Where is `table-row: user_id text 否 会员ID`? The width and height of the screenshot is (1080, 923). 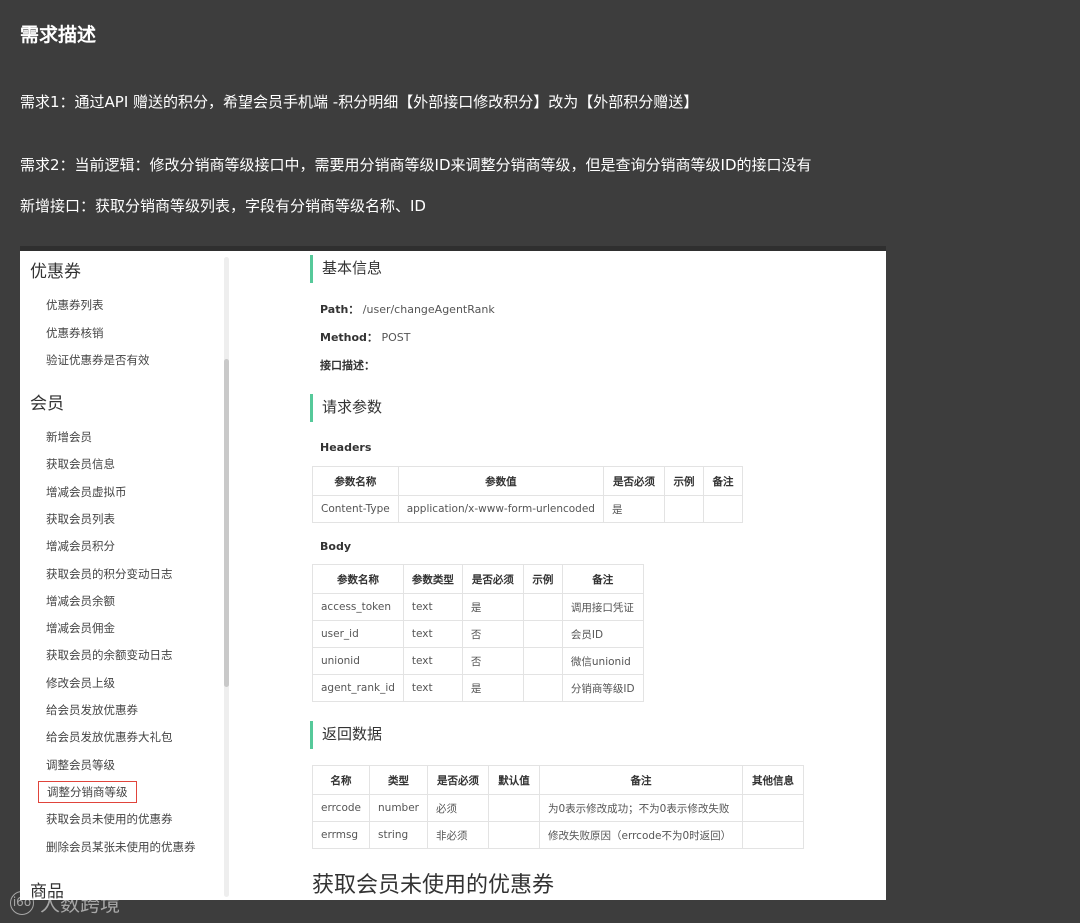
table-row: user_id text 否 会员ID is located at coordinates (478, 634).